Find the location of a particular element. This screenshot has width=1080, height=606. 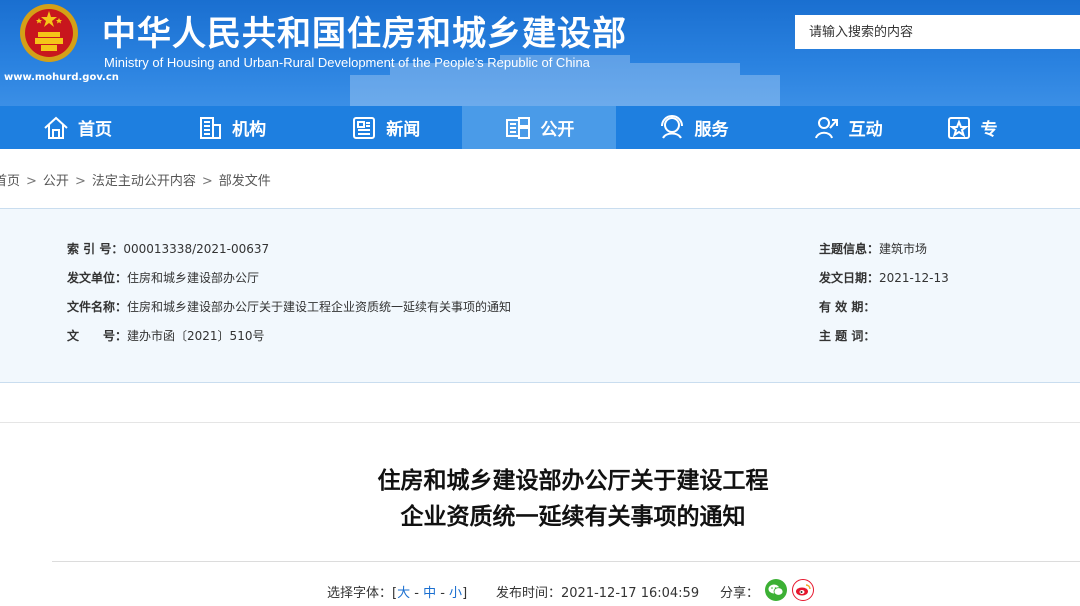

info-keywords: 主 题 词： is located at coordinates (847, 336).